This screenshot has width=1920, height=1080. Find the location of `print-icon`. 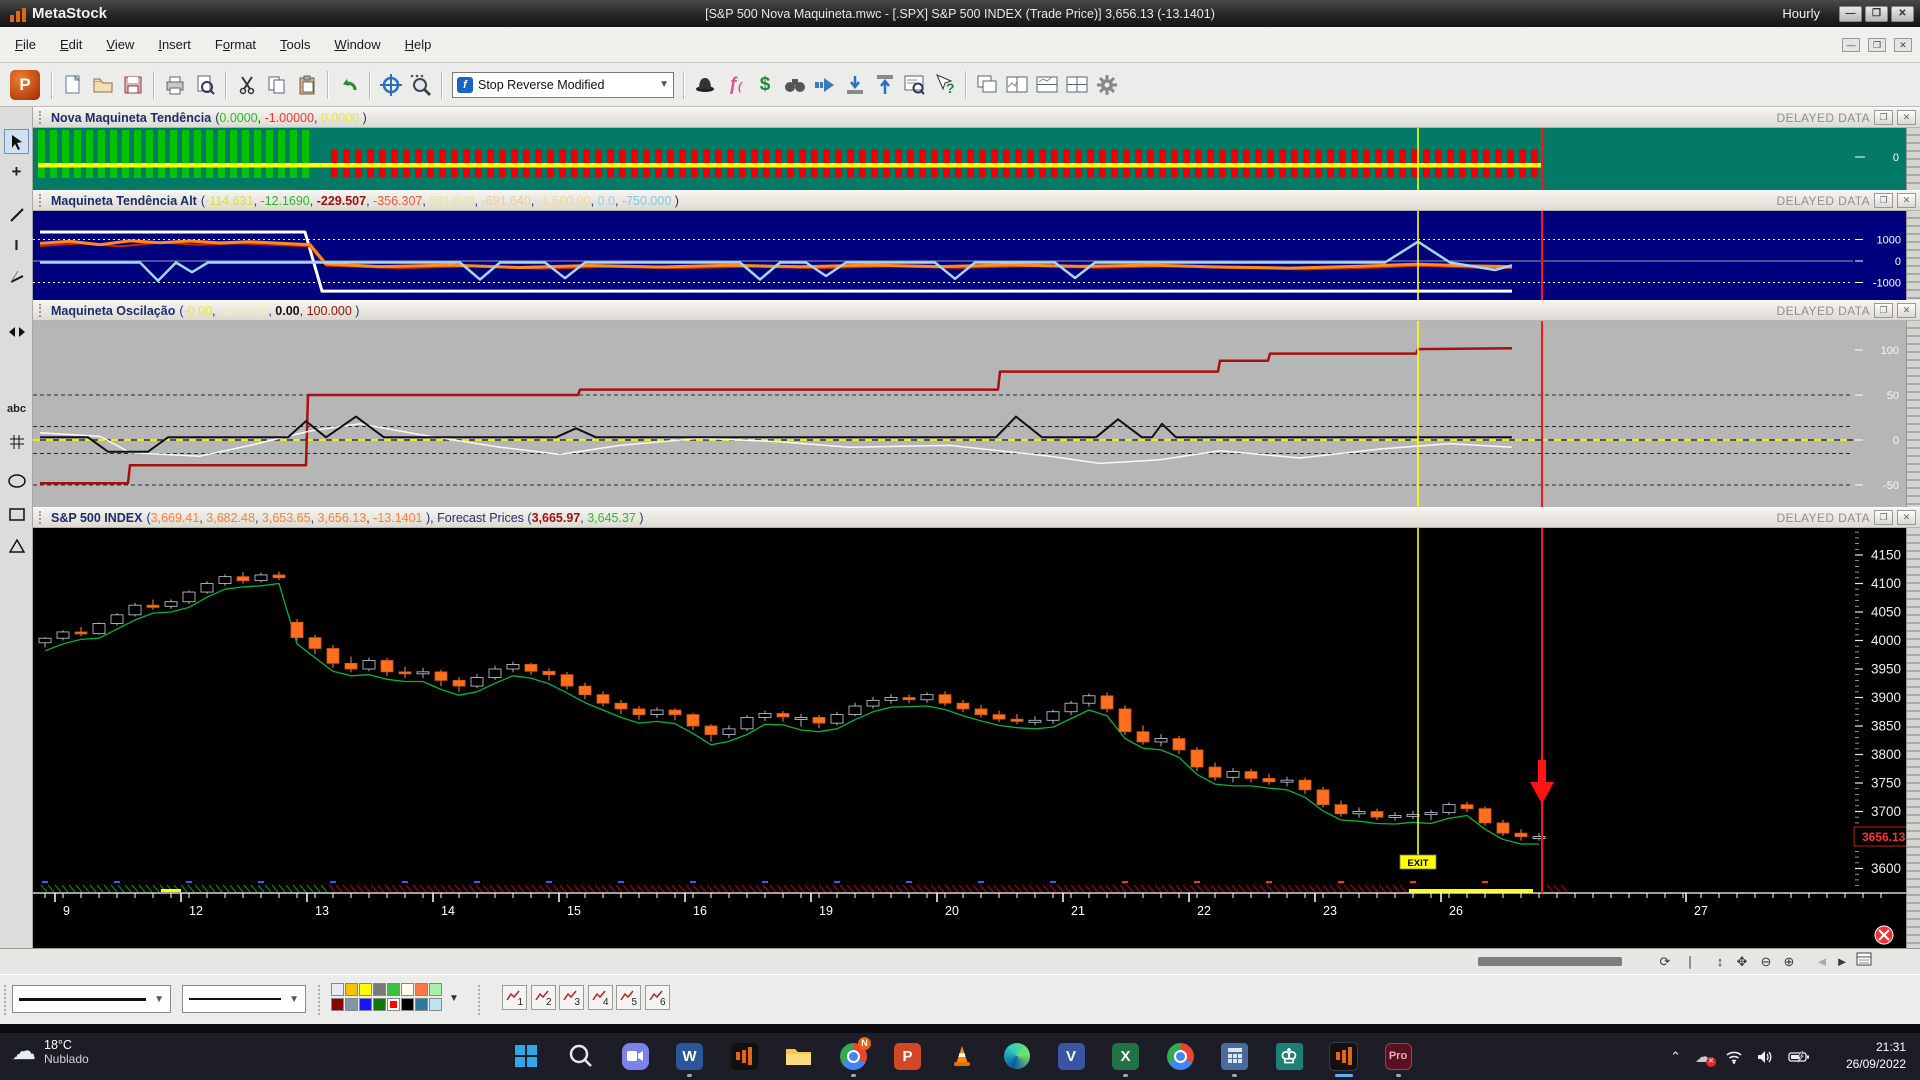

print-icon is located at coordinates (175, 85).